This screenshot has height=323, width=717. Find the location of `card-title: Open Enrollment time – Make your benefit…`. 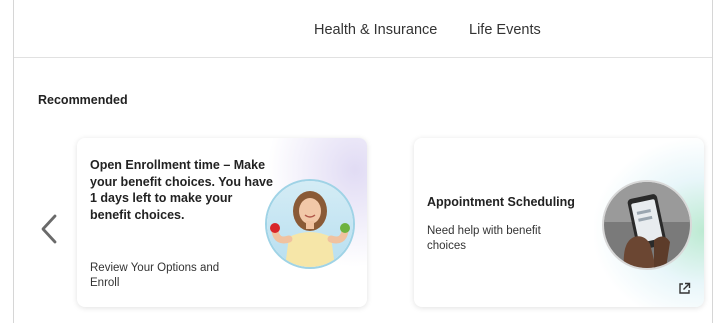

card-title: Open Enrollment time – Make your benefit… is located at coordinates (181, 190).